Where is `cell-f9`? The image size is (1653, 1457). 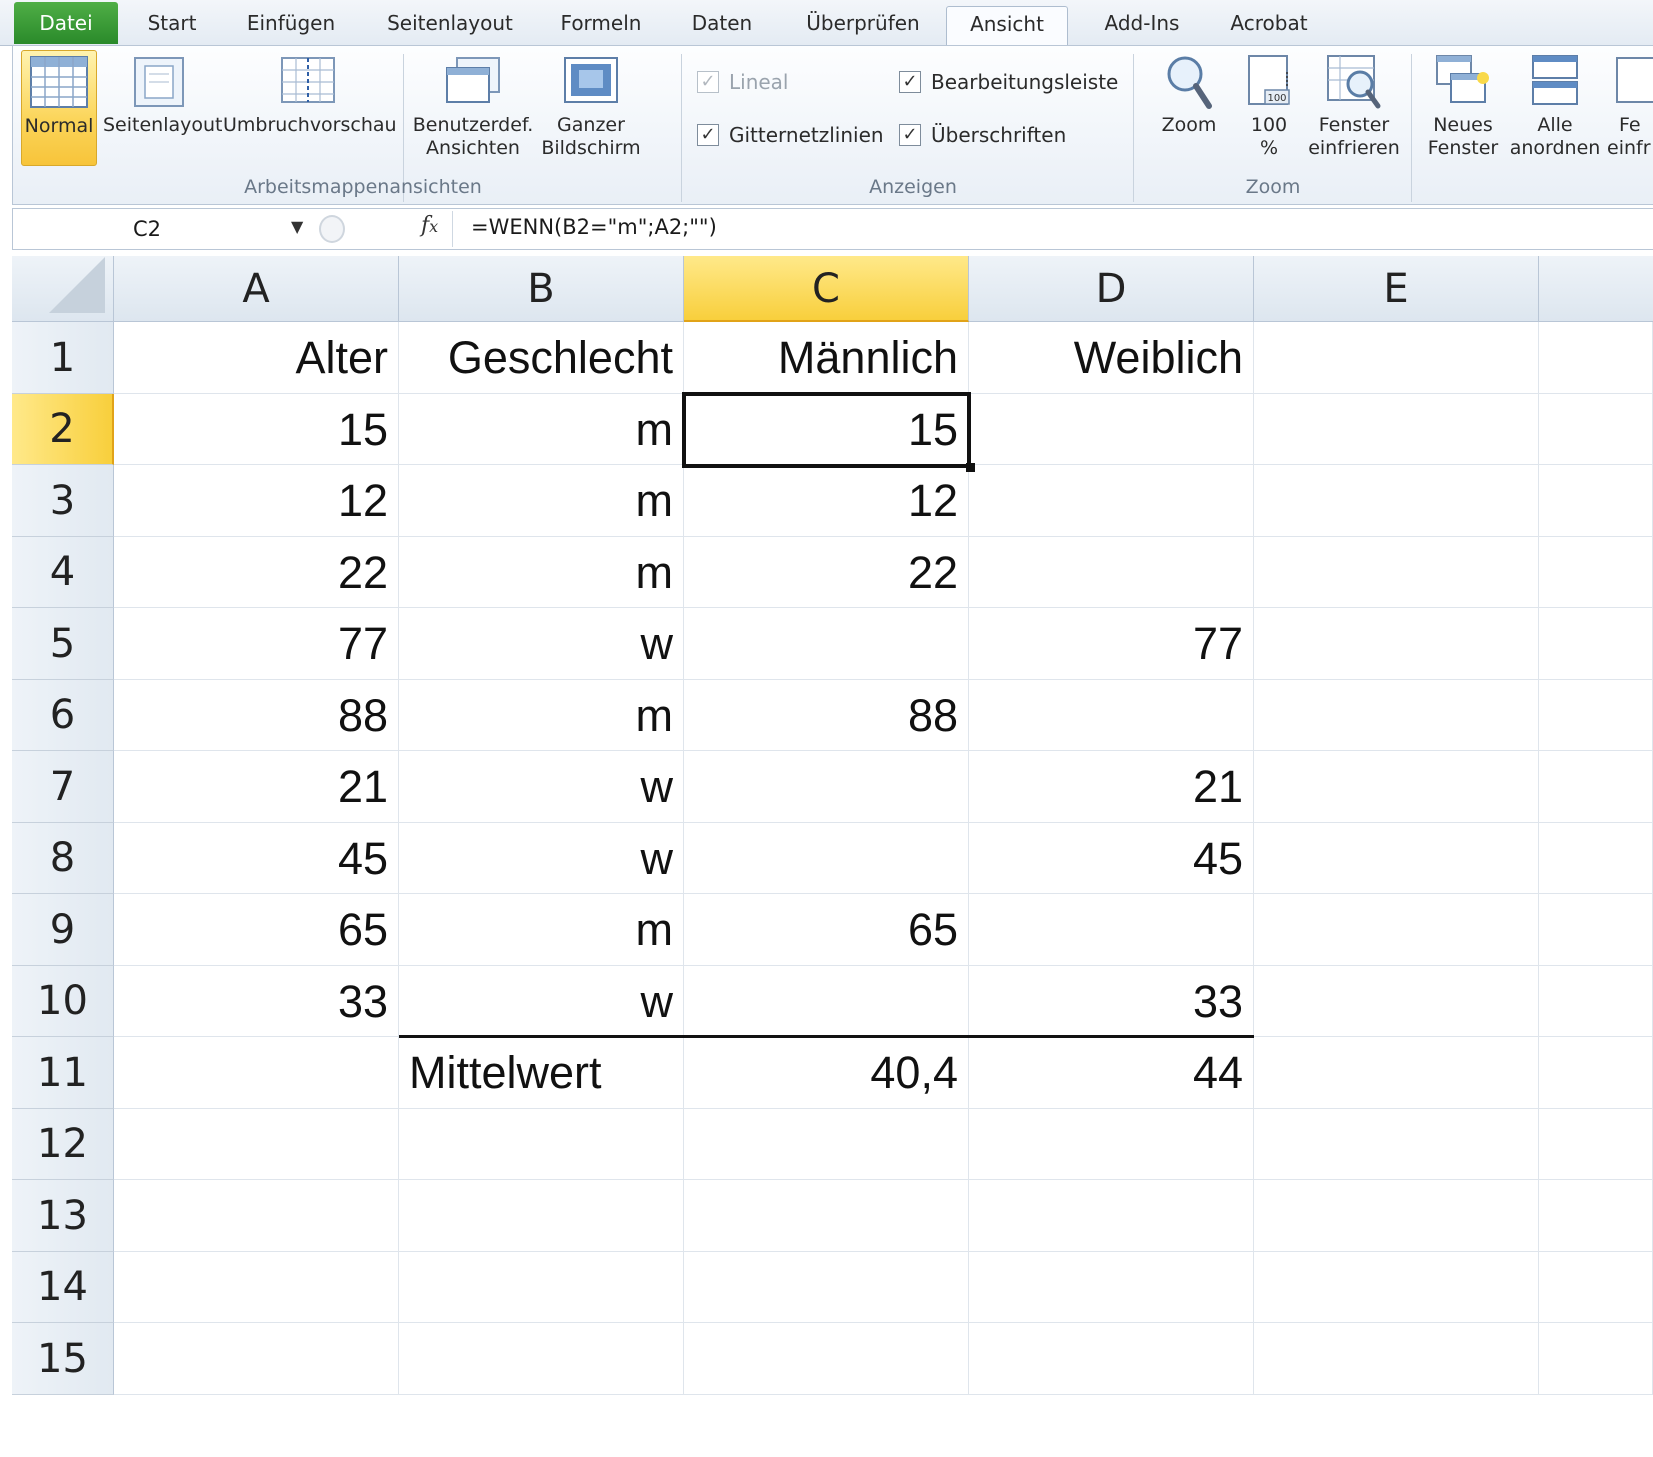 cell-f9 is located at coordinates (1596, 930).